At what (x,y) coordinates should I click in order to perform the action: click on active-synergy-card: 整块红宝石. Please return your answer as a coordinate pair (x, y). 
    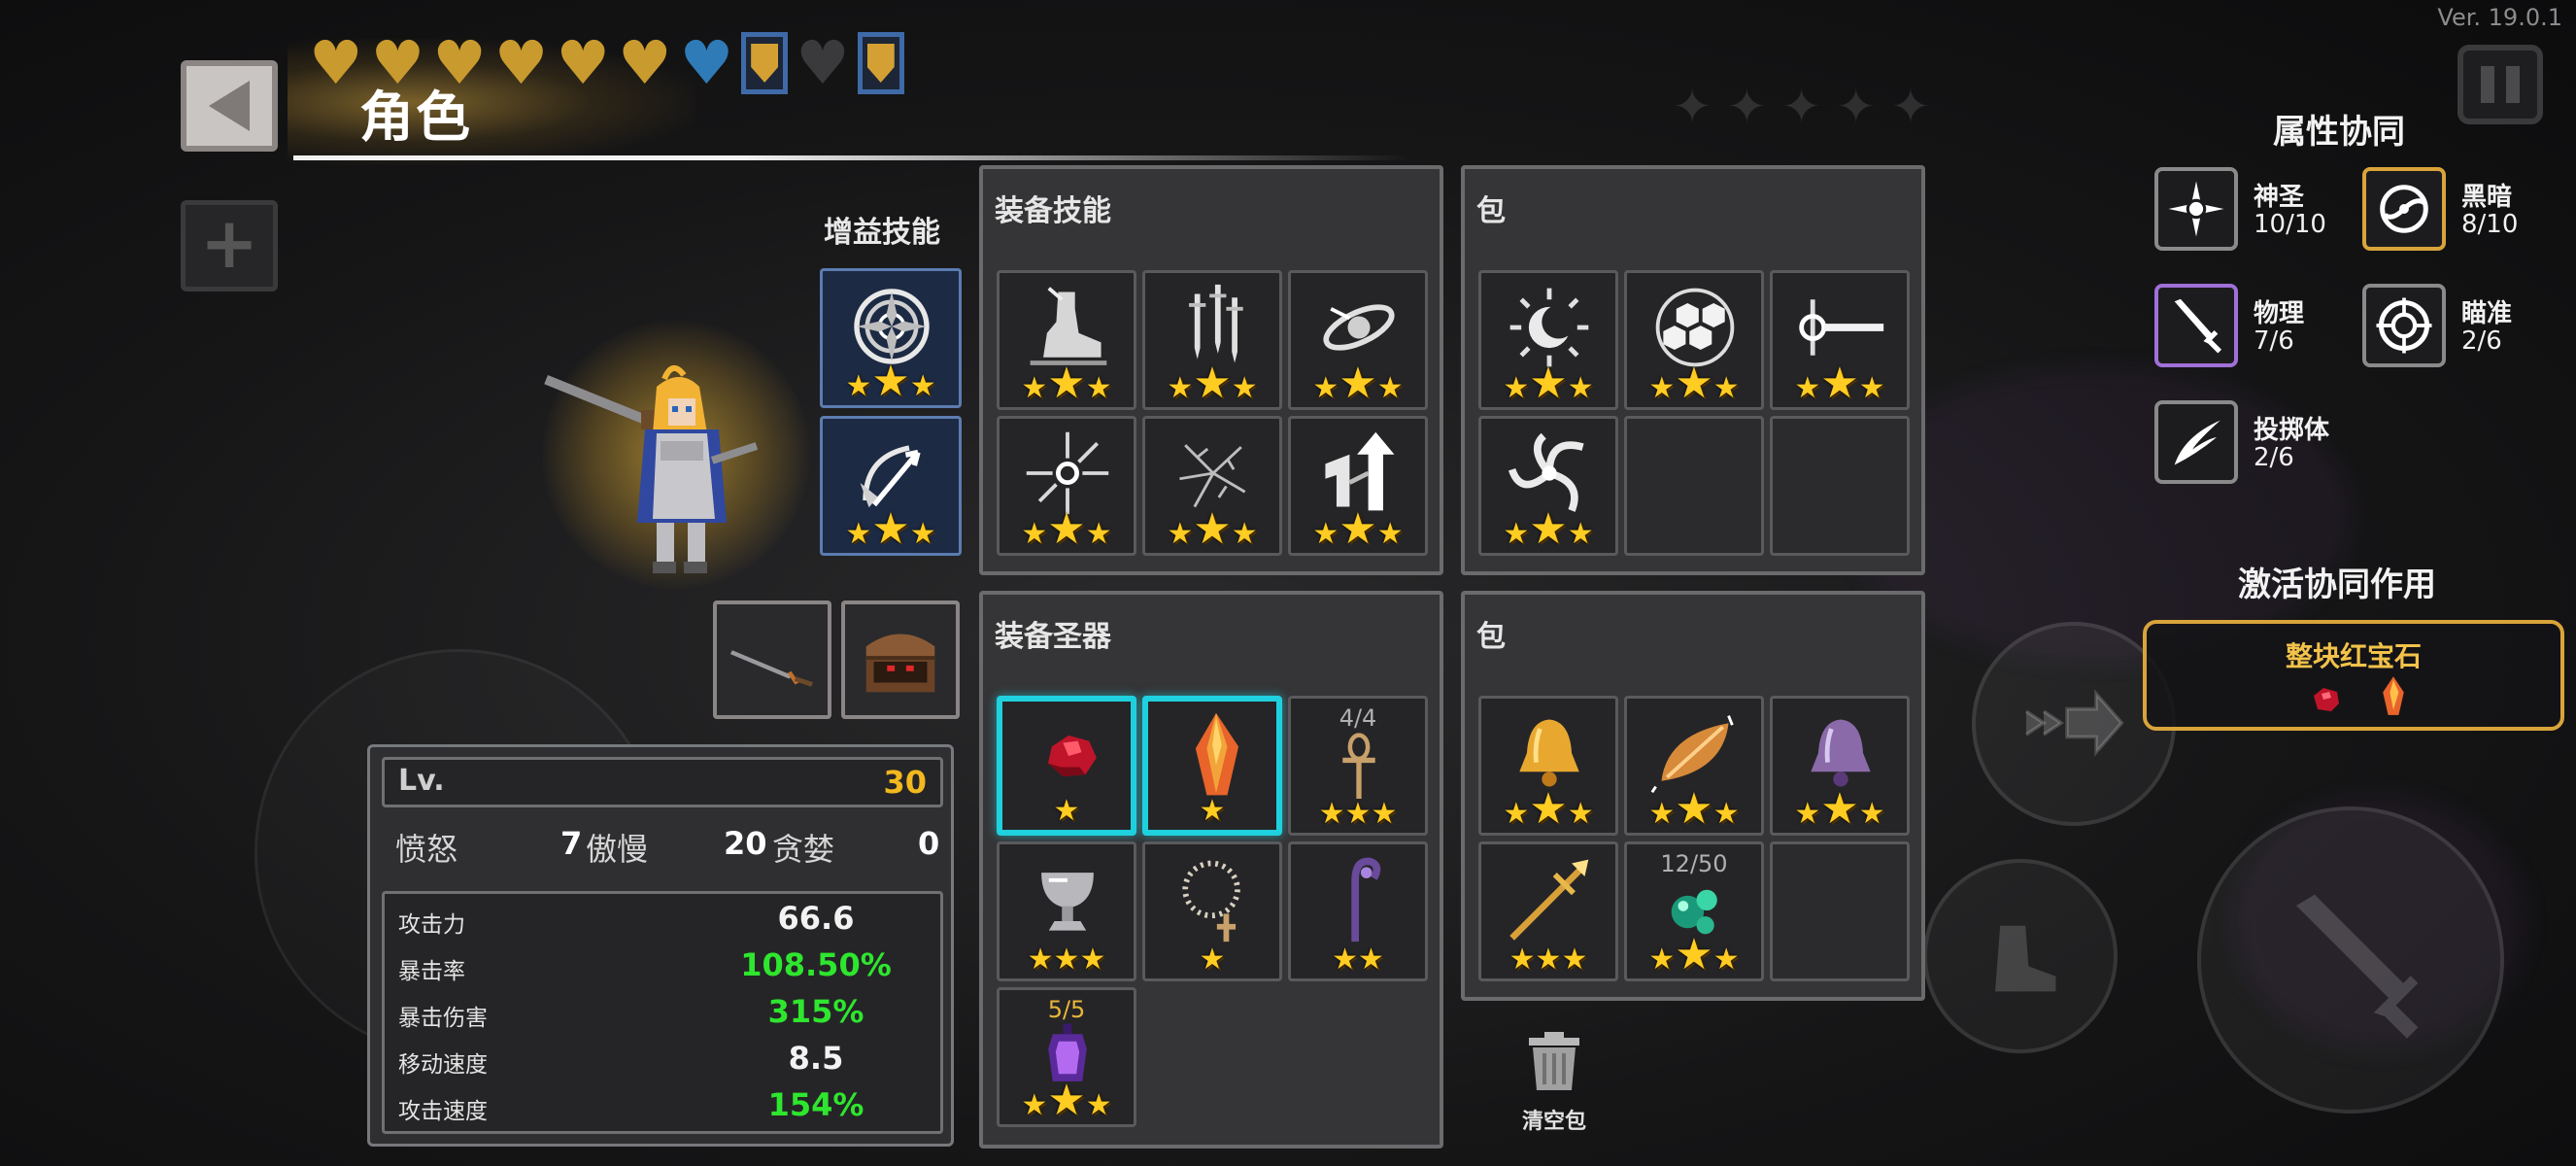
    Looking at the image, I should click on (2353, 675).